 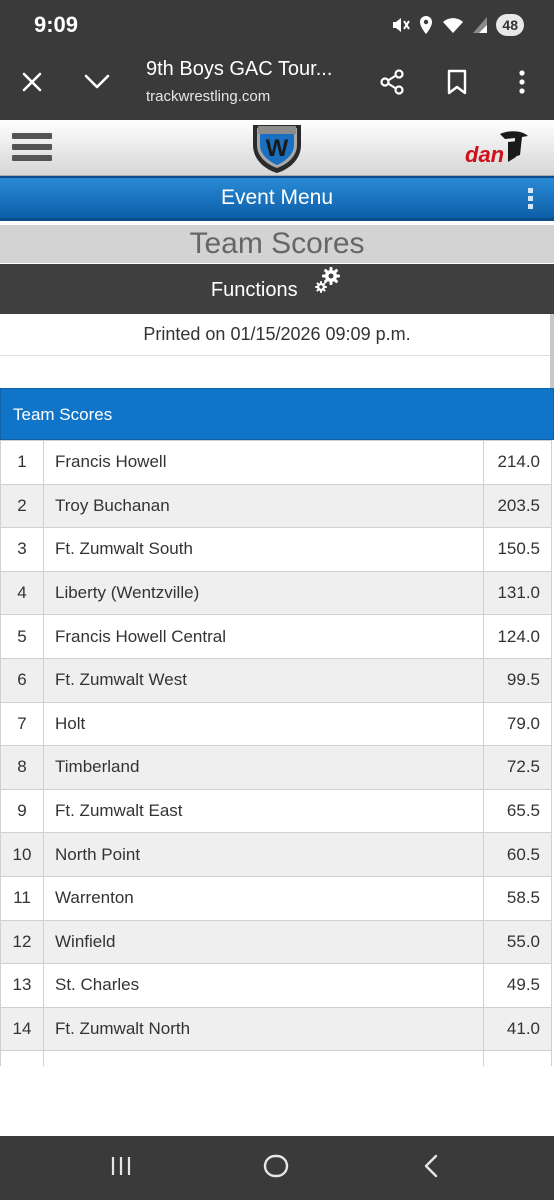 I want to click on table-row: 8 Timberland 72.5, so click(x=276, y=767).